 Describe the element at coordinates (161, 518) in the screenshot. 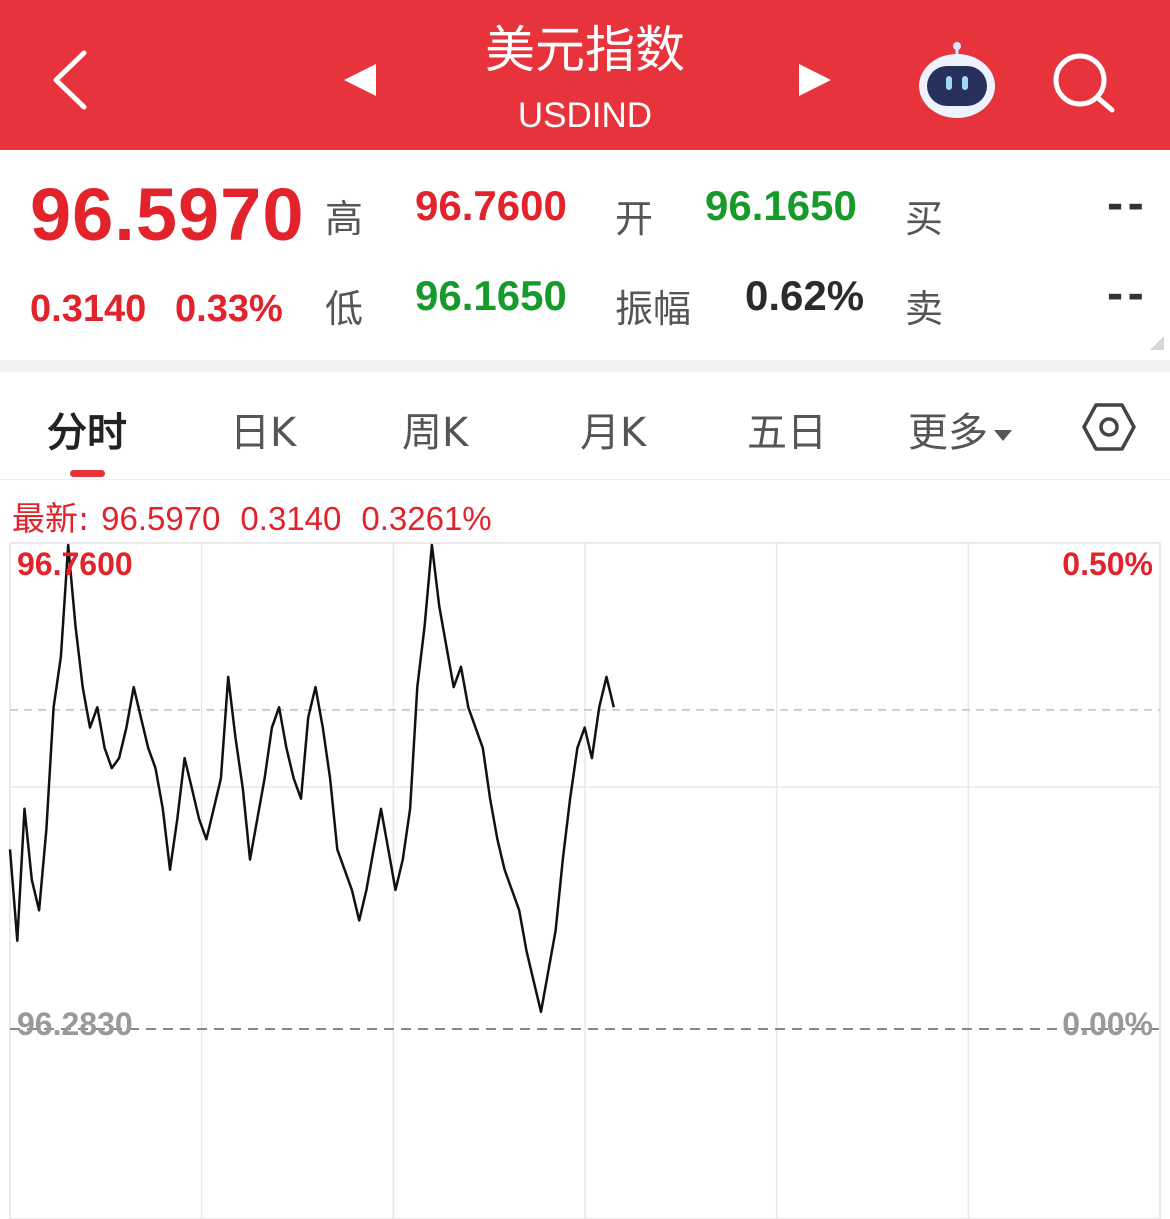

I see `latest-price: 96.5970` at that location.